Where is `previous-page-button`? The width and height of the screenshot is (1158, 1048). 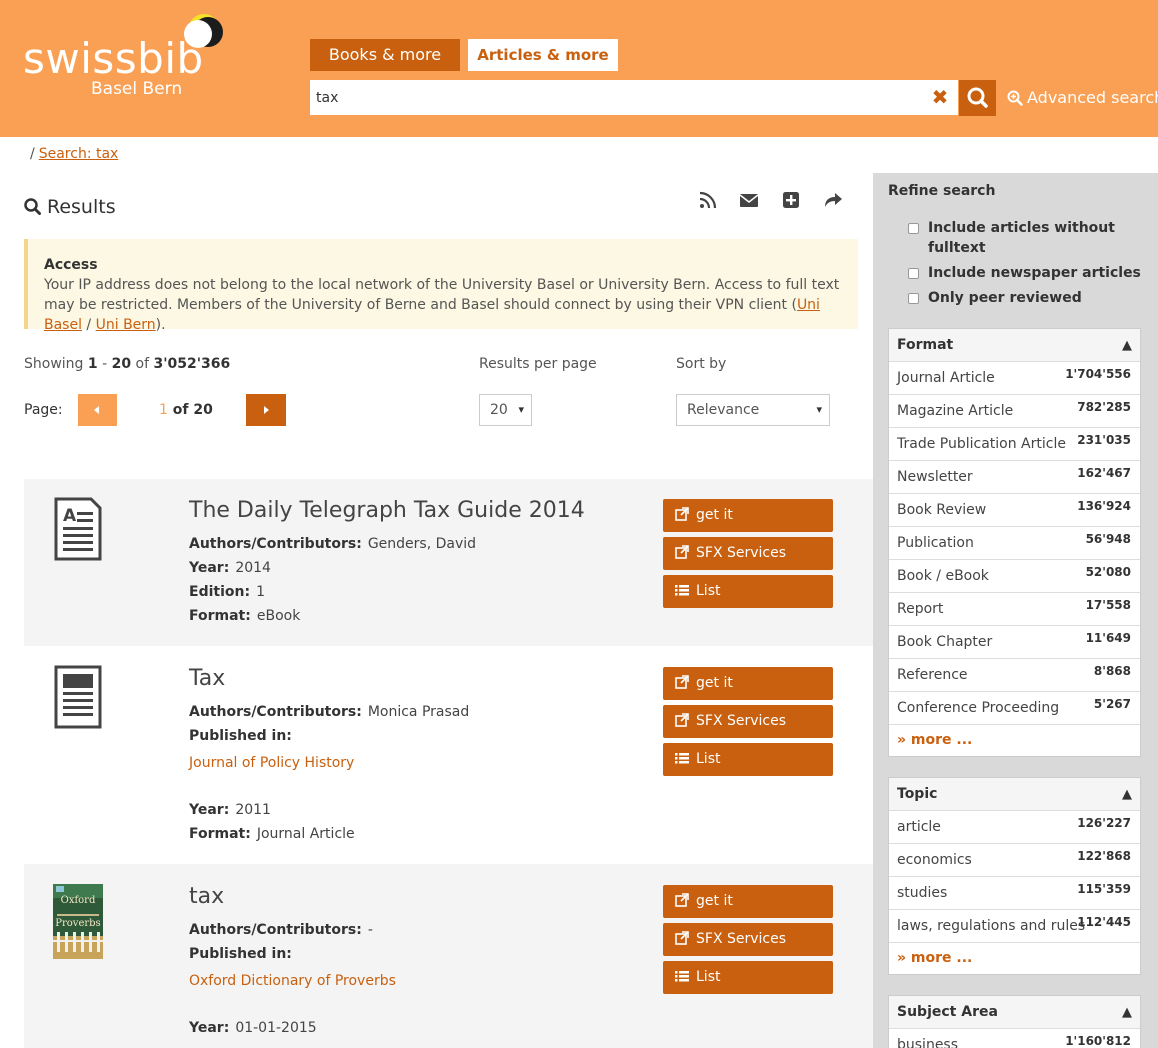
previous-page-button is located at coordinates (97, 410).